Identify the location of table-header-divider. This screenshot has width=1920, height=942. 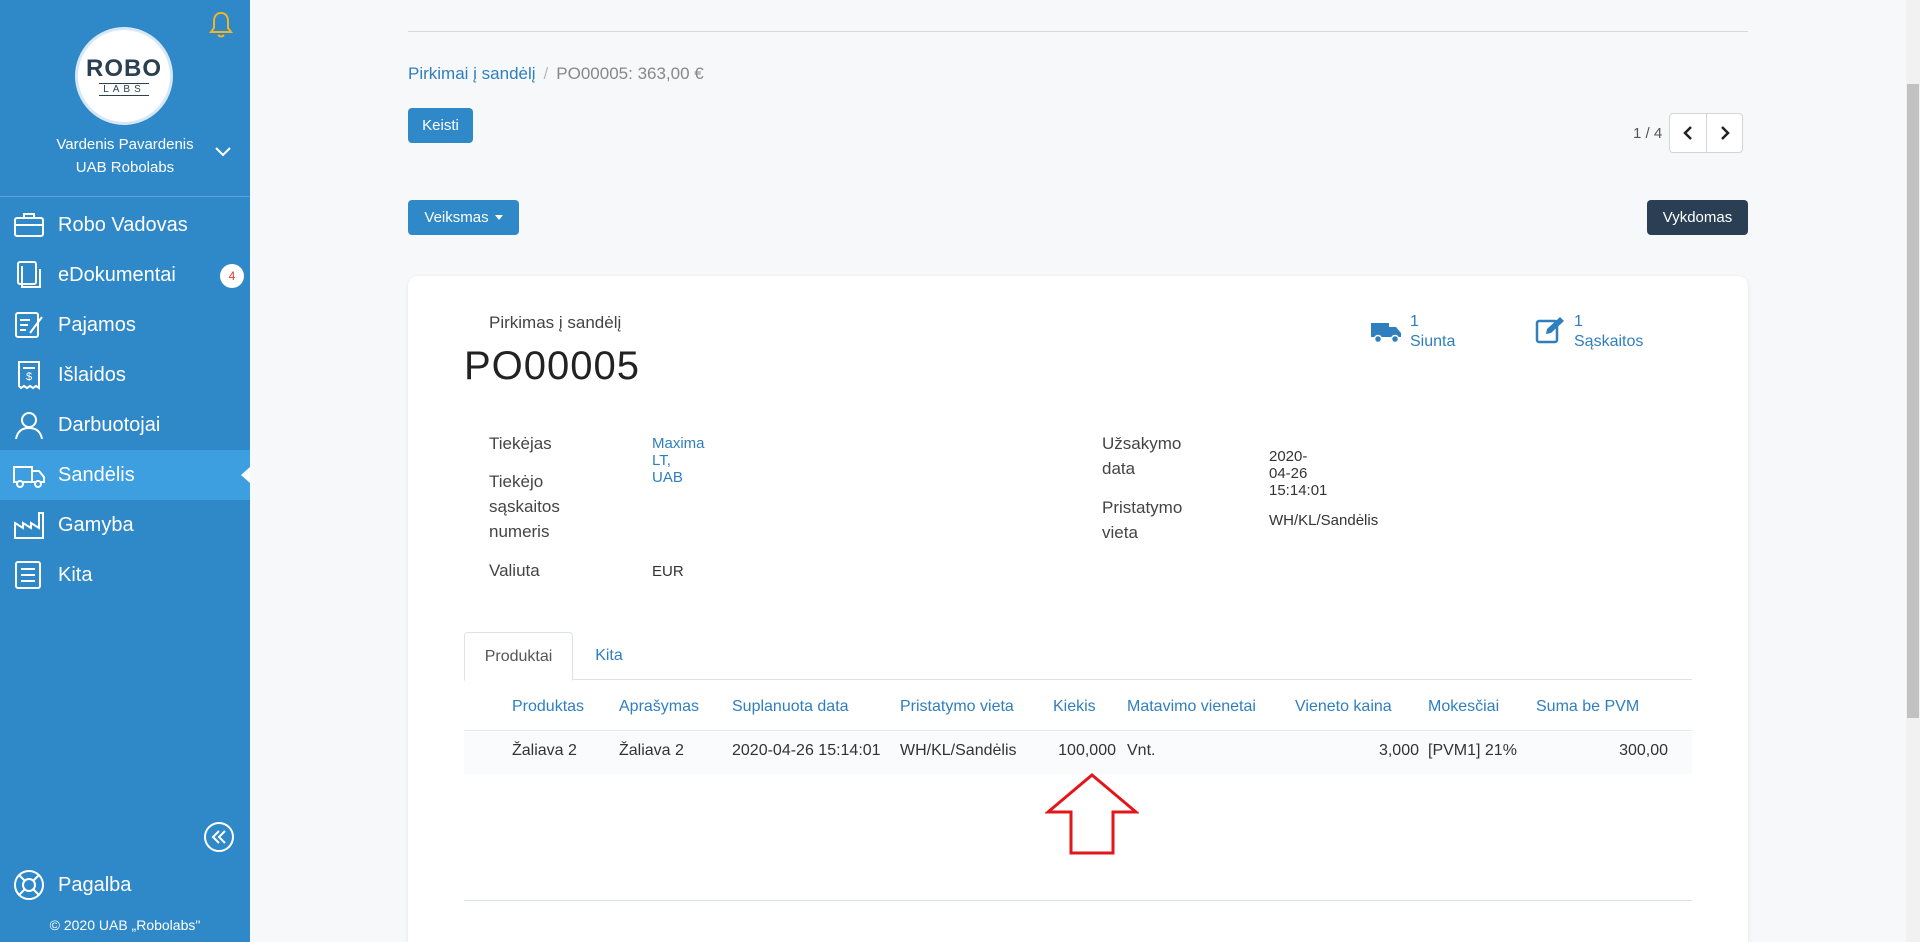
(1078, 730).